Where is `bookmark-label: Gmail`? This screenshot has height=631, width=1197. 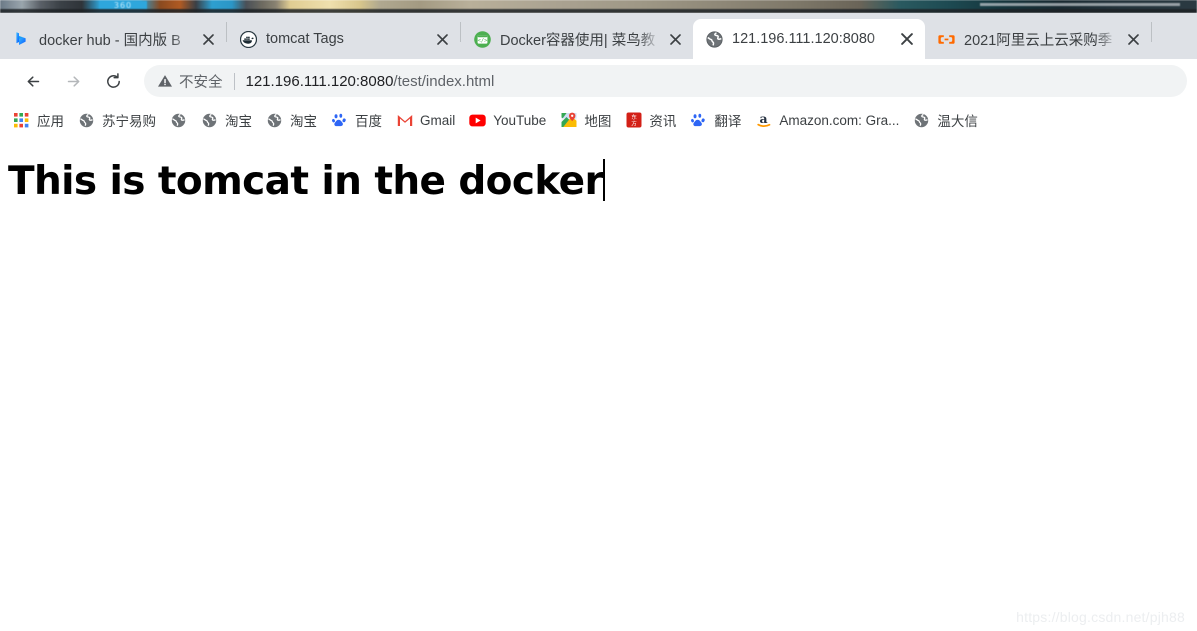 bookmark-label: Gmail is located at coordinates (438, 120).